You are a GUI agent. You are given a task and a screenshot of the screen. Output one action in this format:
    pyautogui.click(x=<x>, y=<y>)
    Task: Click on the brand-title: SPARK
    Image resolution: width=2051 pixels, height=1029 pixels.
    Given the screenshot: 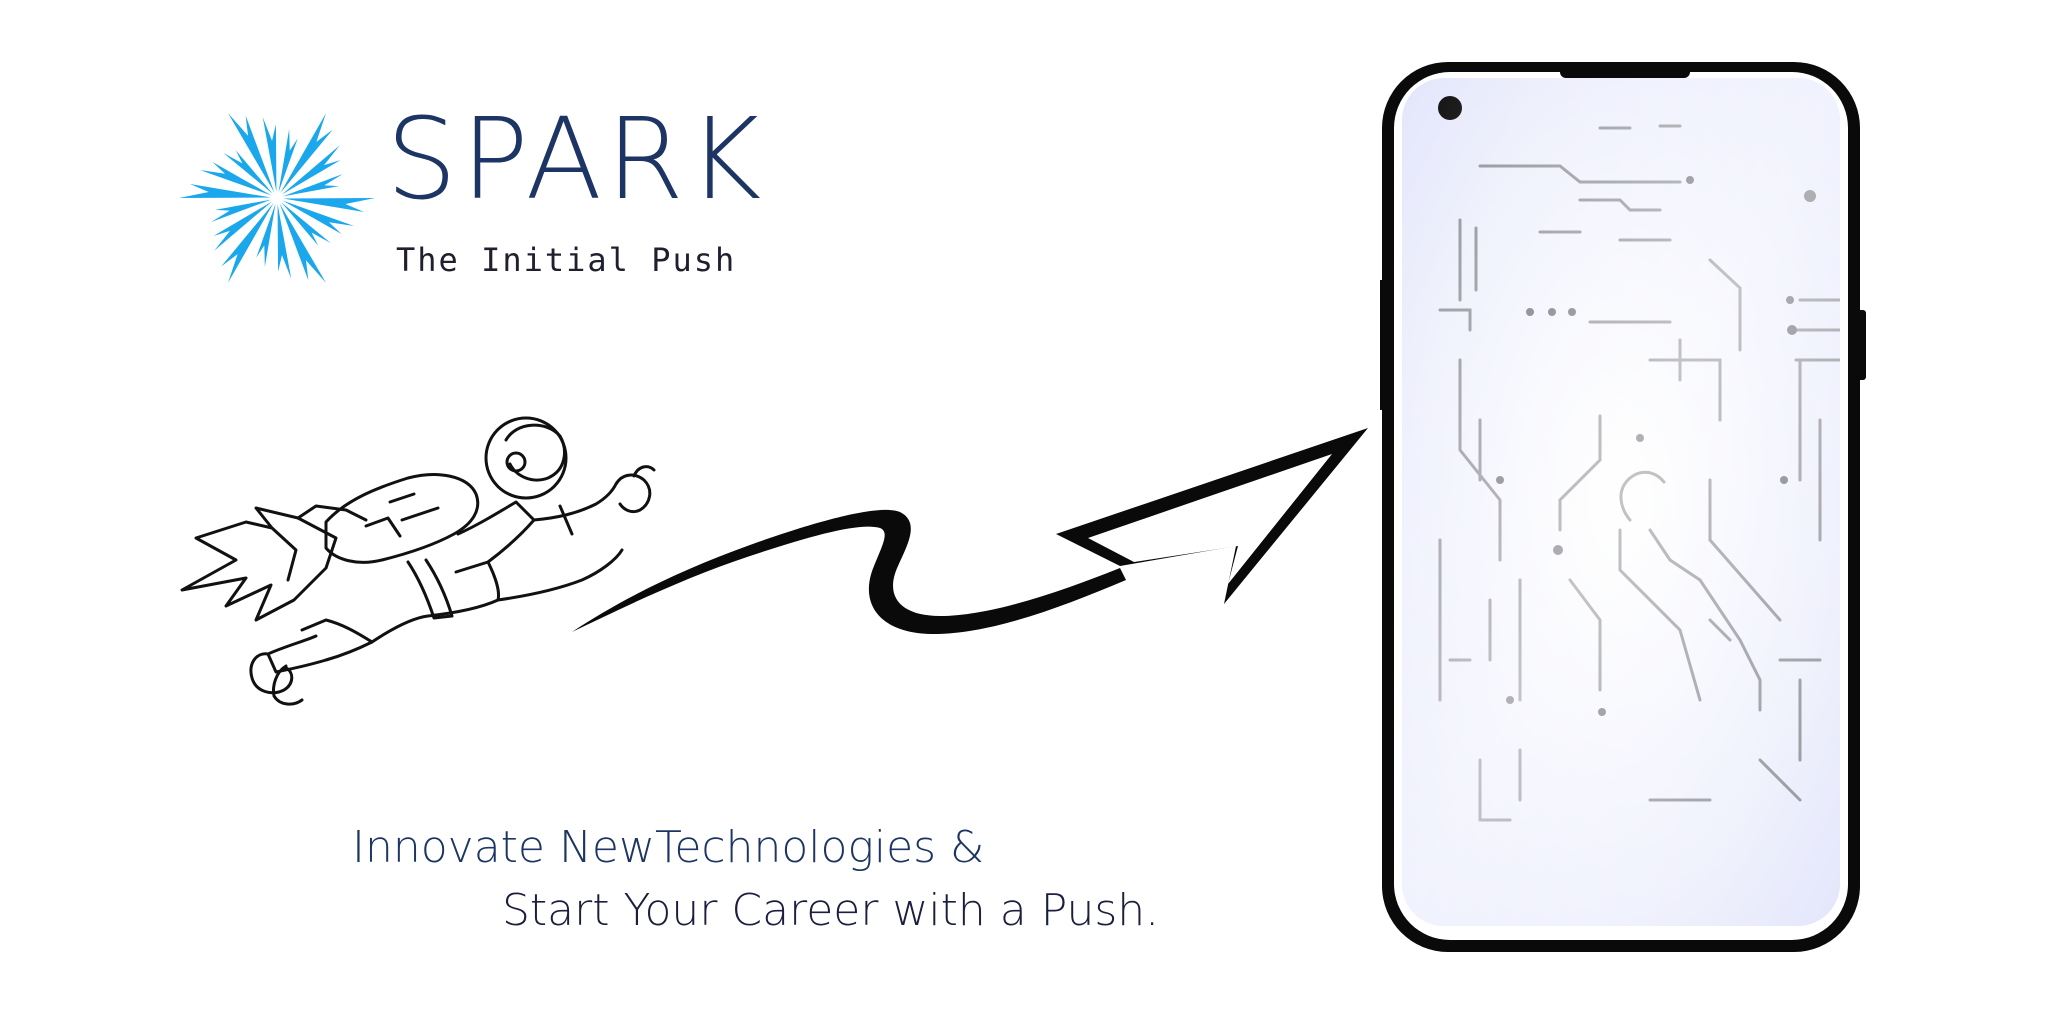 What is the action you would take?
    pyautogui.click(x=576, y=160)
    